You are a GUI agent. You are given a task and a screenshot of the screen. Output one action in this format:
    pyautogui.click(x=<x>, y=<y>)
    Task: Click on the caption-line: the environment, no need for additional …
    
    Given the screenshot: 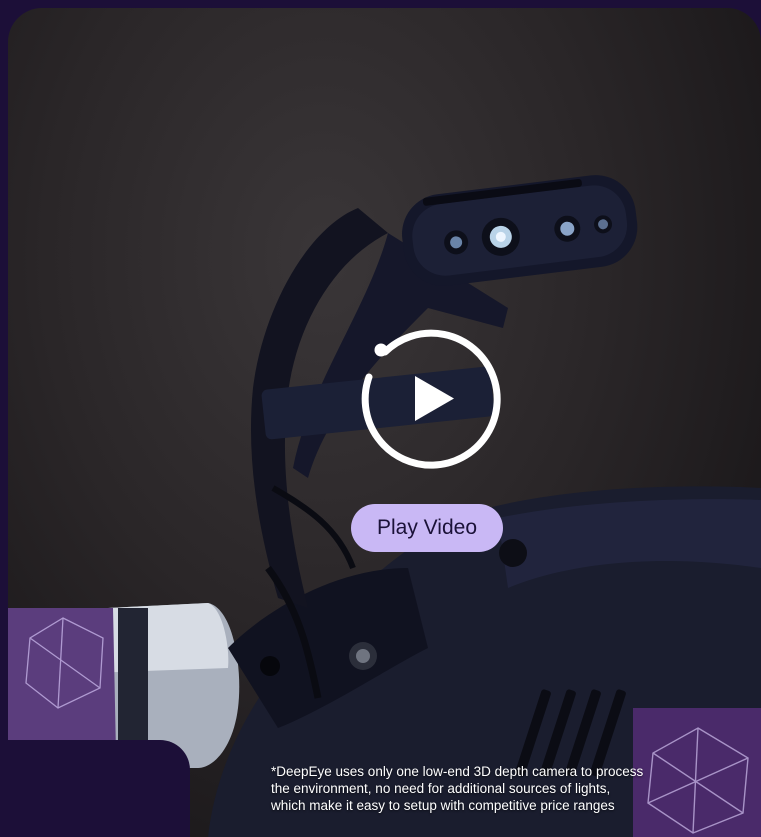 What is the action you would take?
    pyautogui.click(x=441, y=788)
    